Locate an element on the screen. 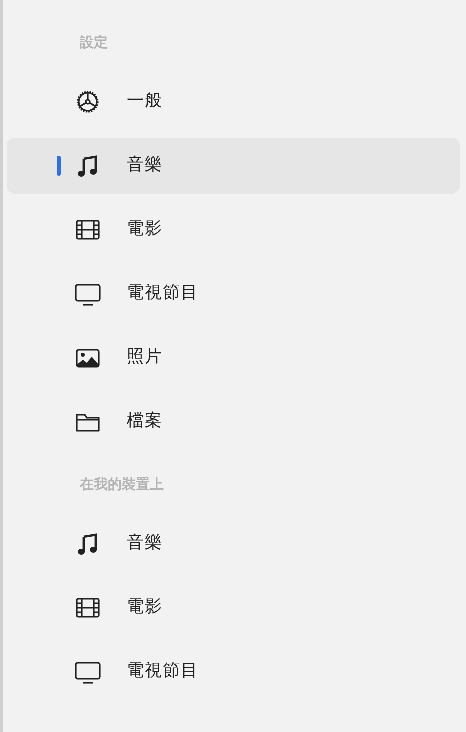 This screenshot has width=466, height=732. section-heading: 在我的裝置上 is located at coordinates (122, 485).